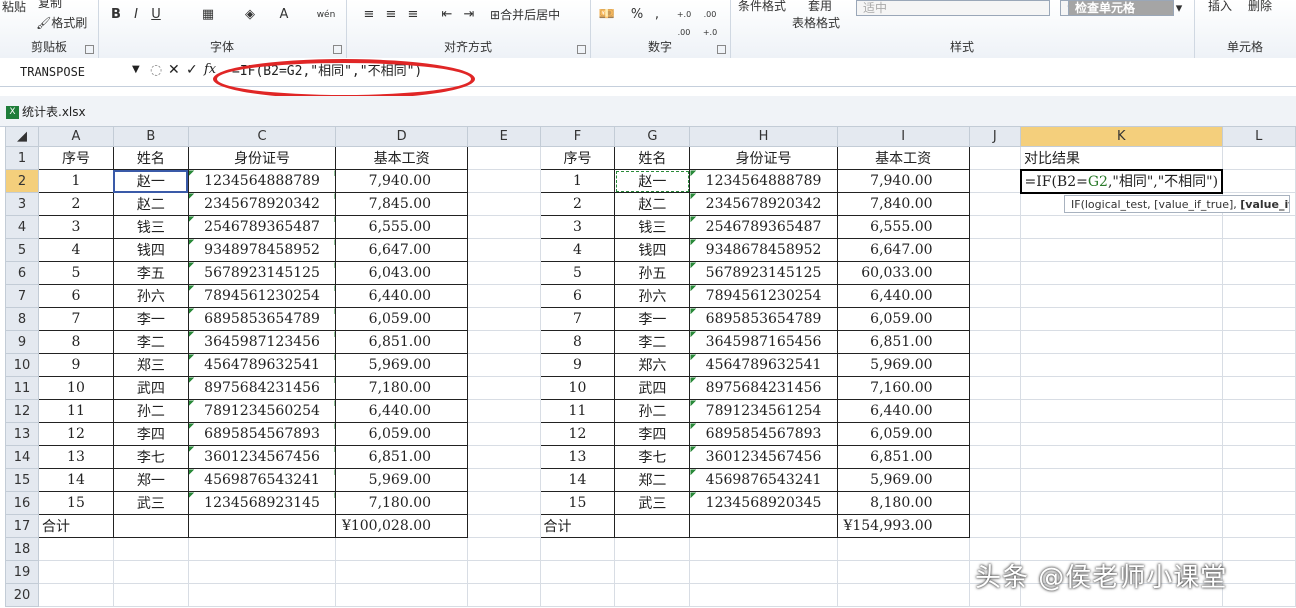  I want to click on data-cell: 7,160.00, so click(903, 388).